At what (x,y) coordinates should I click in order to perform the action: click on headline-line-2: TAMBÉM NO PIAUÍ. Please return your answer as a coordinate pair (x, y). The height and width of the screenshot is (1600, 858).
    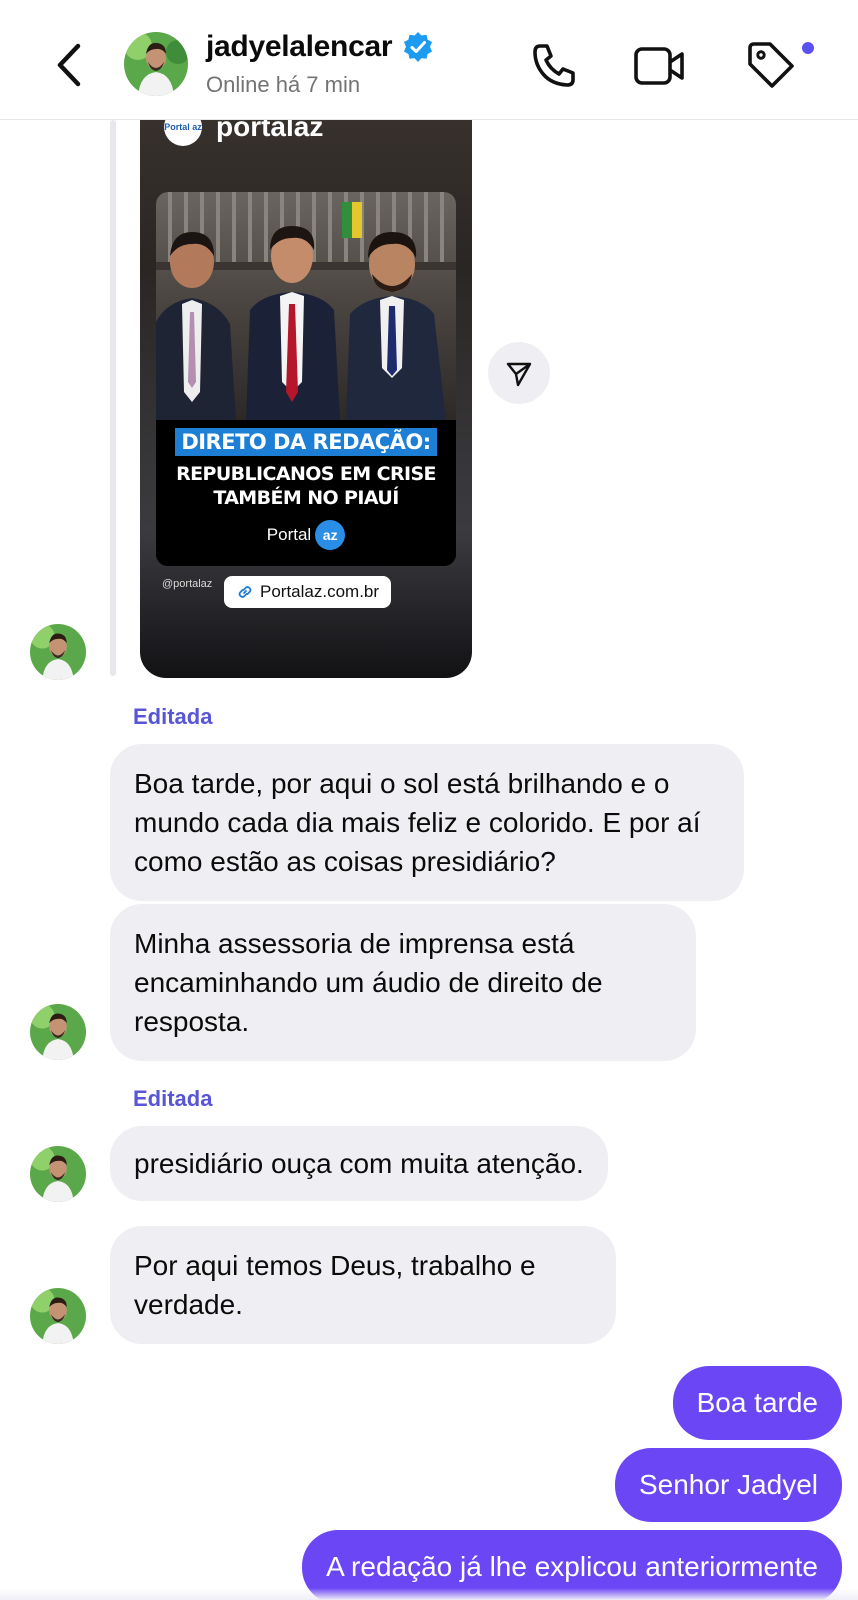
    Looking at the image, I should click on (306, 498).